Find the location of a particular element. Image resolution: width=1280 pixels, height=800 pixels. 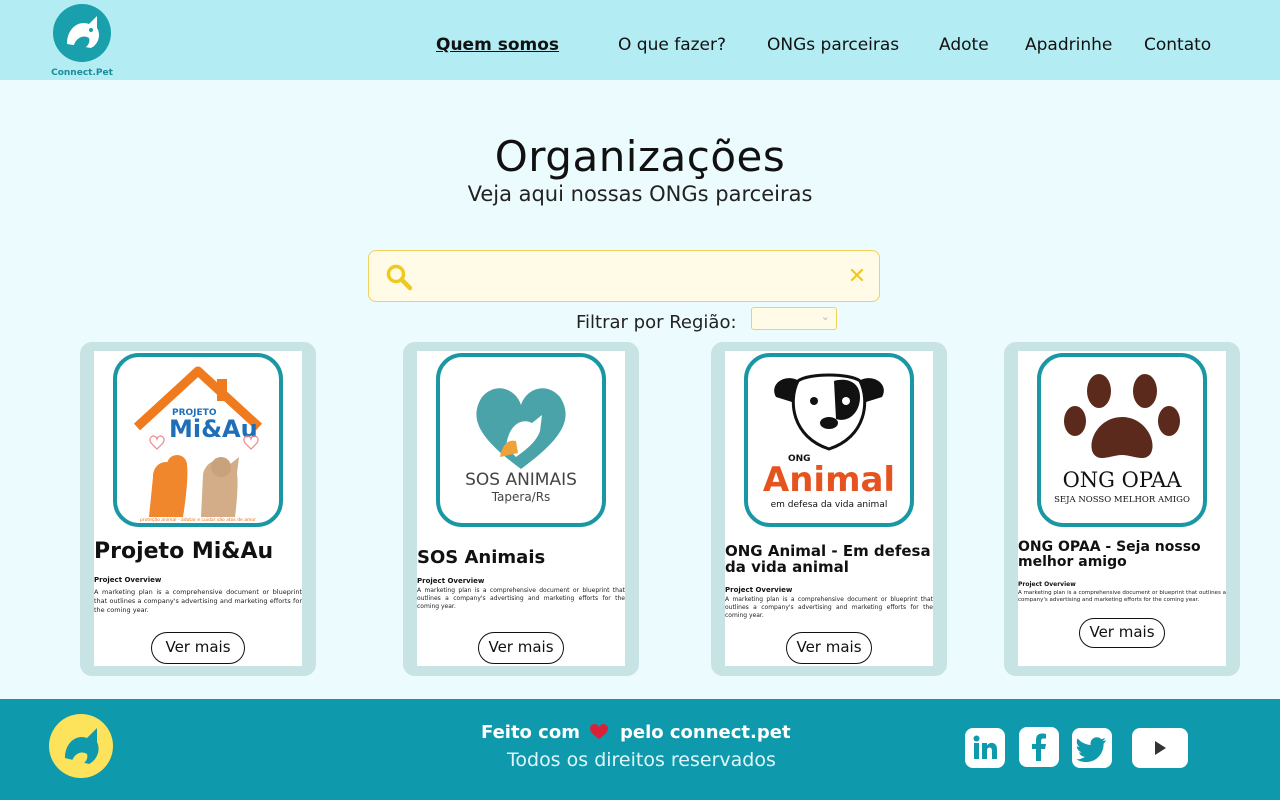

ong-name: SOS Animais is located at coordinates (481, 557).